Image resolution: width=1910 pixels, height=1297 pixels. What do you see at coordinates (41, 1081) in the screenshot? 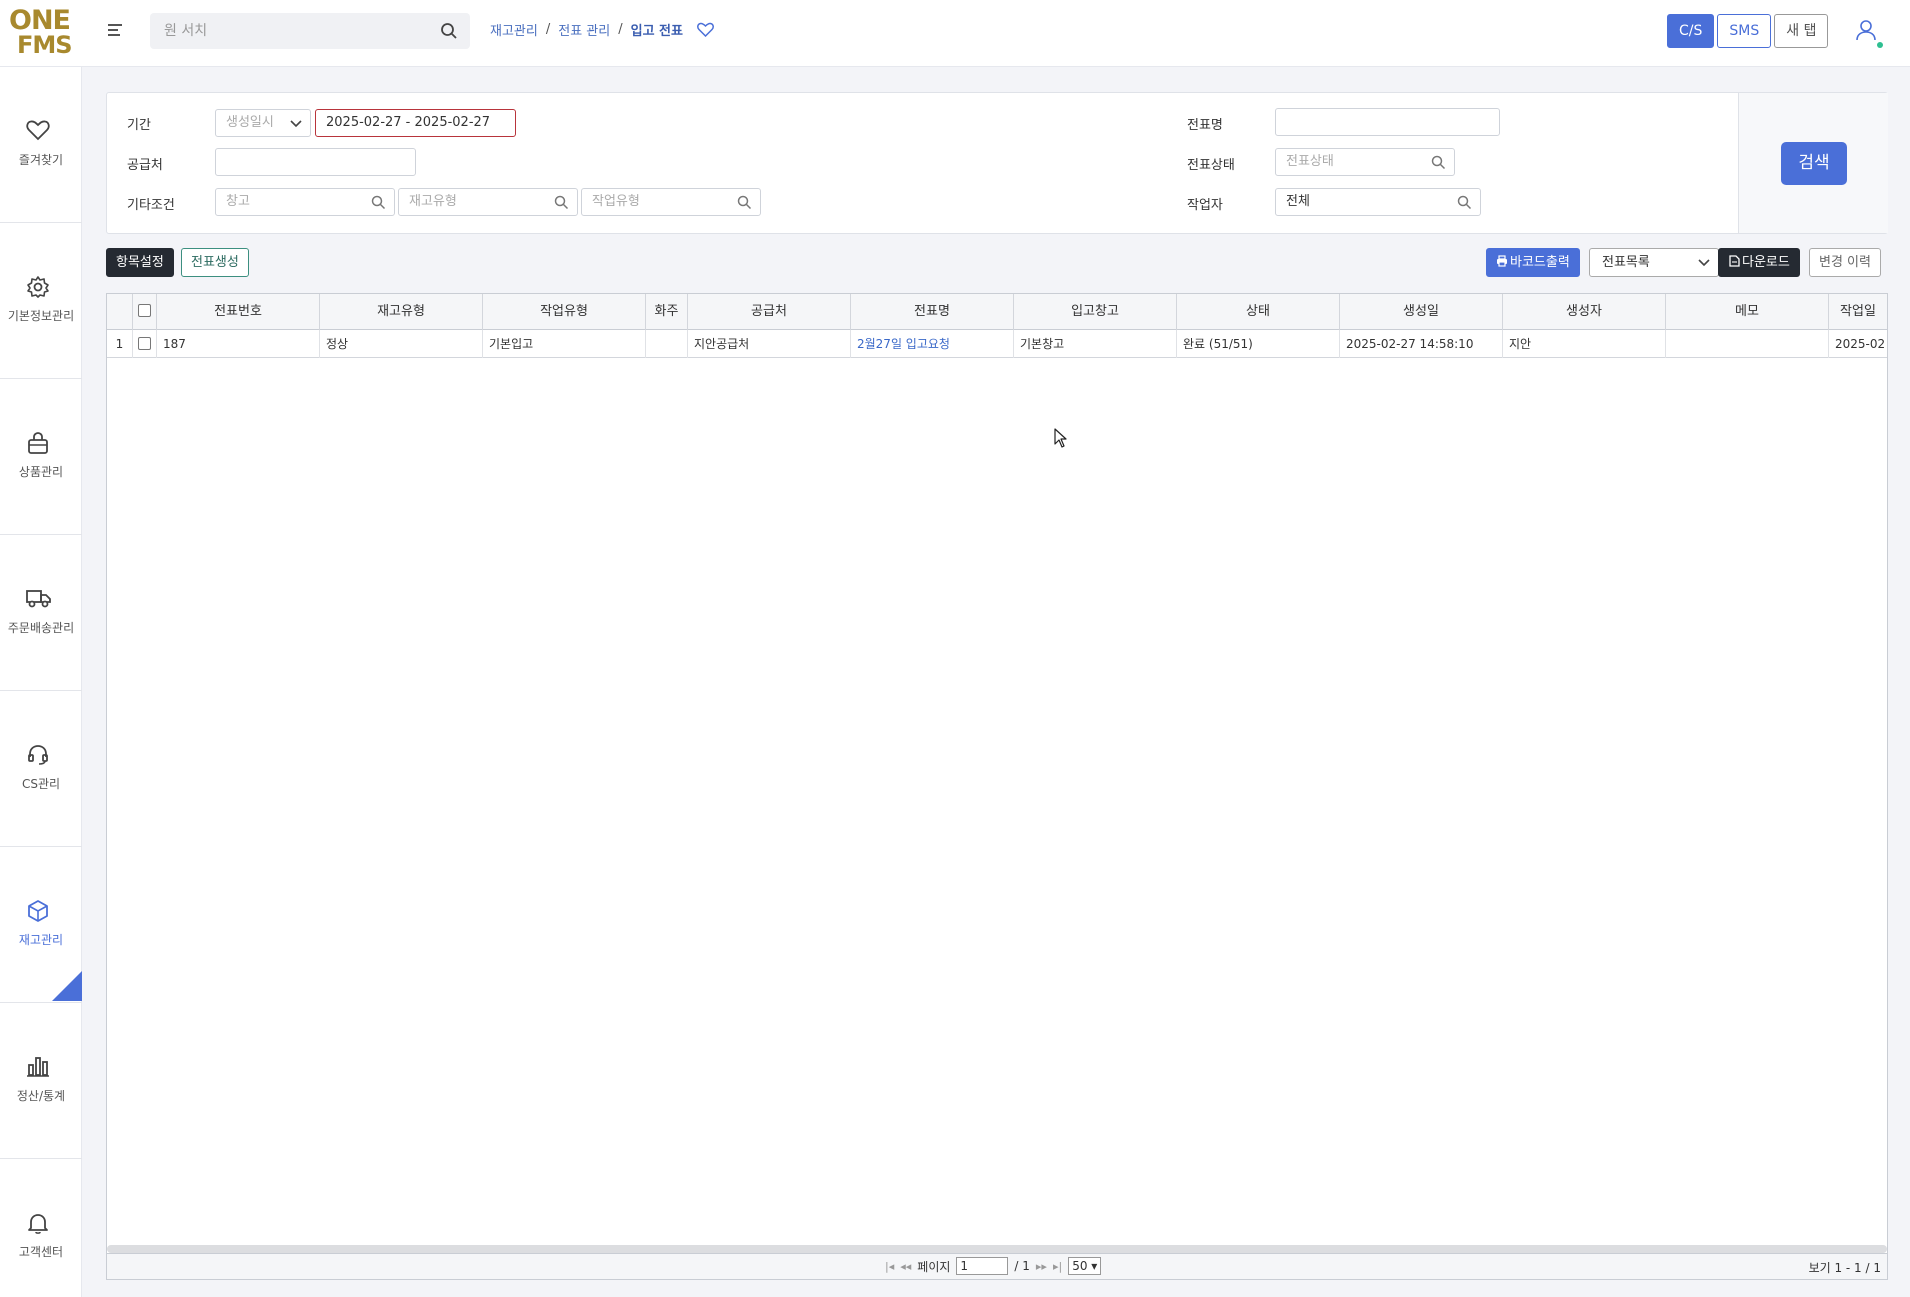
I see `sidebar-item-settlement-stats: 정산/통계` at bounding box center [41, 1081].